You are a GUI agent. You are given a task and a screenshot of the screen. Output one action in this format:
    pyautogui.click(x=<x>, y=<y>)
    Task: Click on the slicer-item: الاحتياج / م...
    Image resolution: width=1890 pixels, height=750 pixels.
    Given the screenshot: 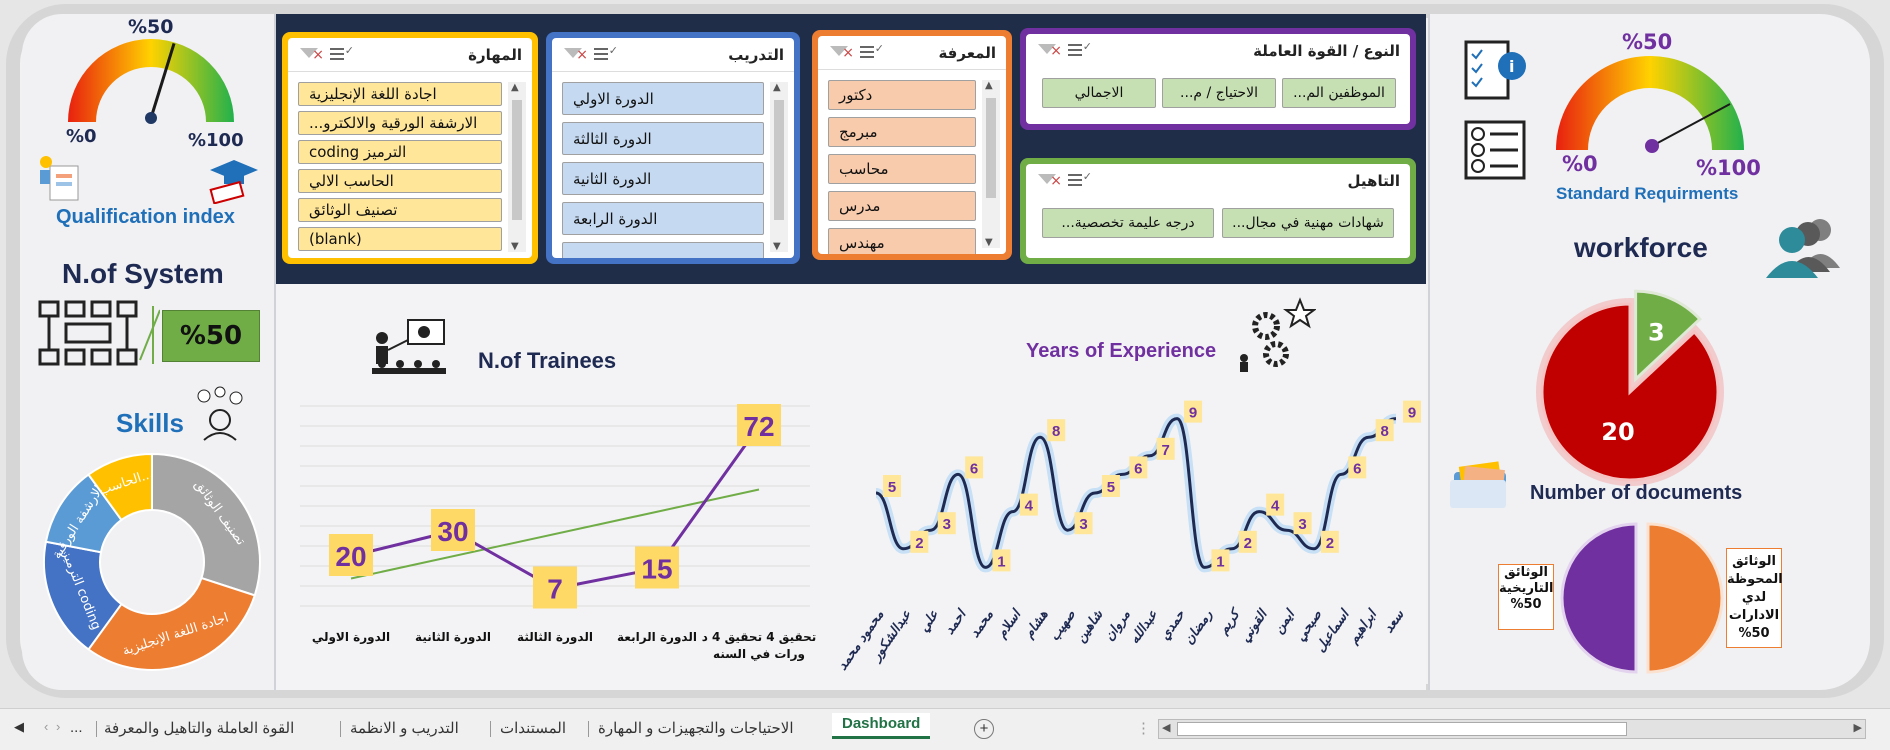 What is the action you would take?
    pyautogui.click(x=1219, y=93)
    